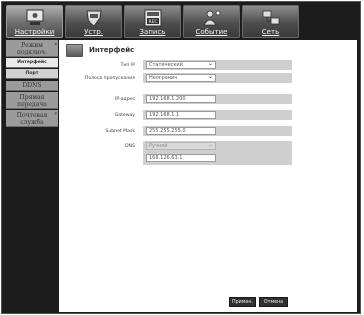 This screenshot has width=364, height=315. I want to click on page-title: Интерфейс, so click(112, 50).